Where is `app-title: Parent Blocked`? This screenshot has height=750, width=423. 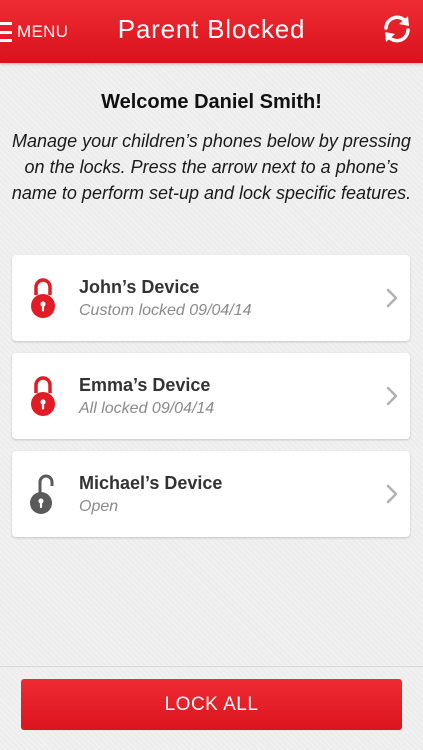 app-title: Parent Blocked is located at coordinates (211, 29).